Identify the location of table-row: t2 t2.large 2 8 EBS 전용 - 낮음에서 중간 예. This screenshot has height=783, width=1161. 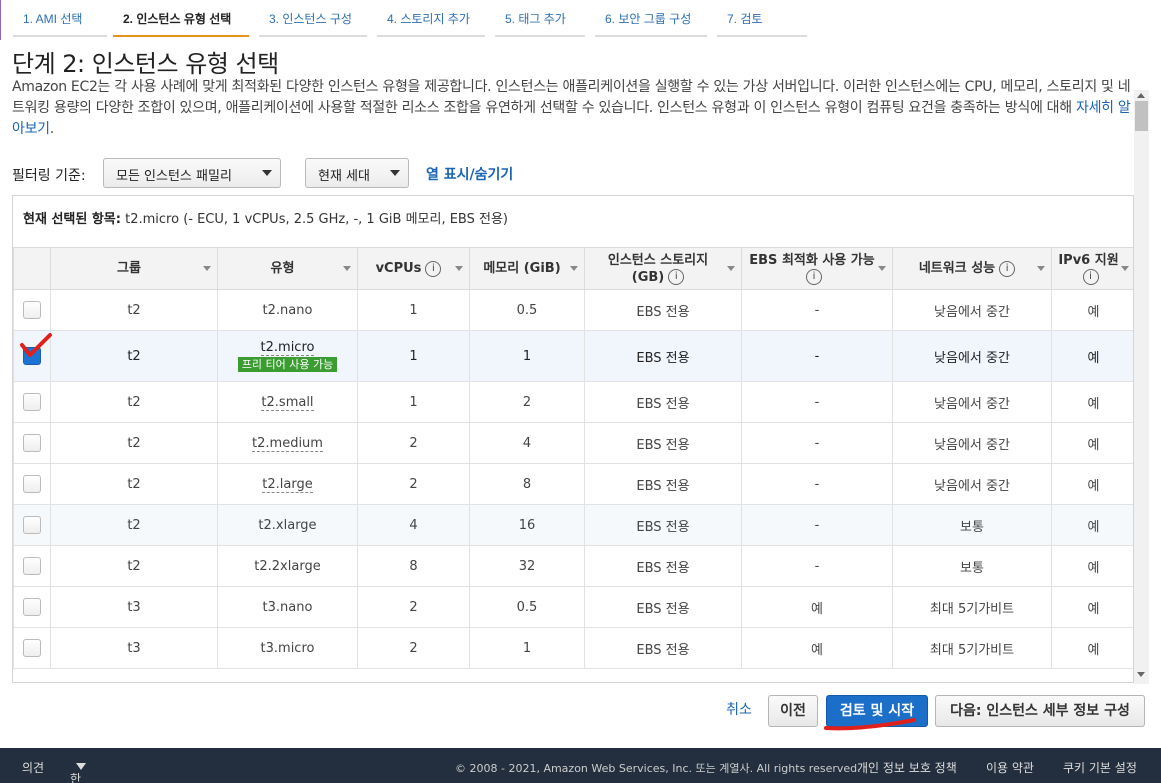
(573, 484).